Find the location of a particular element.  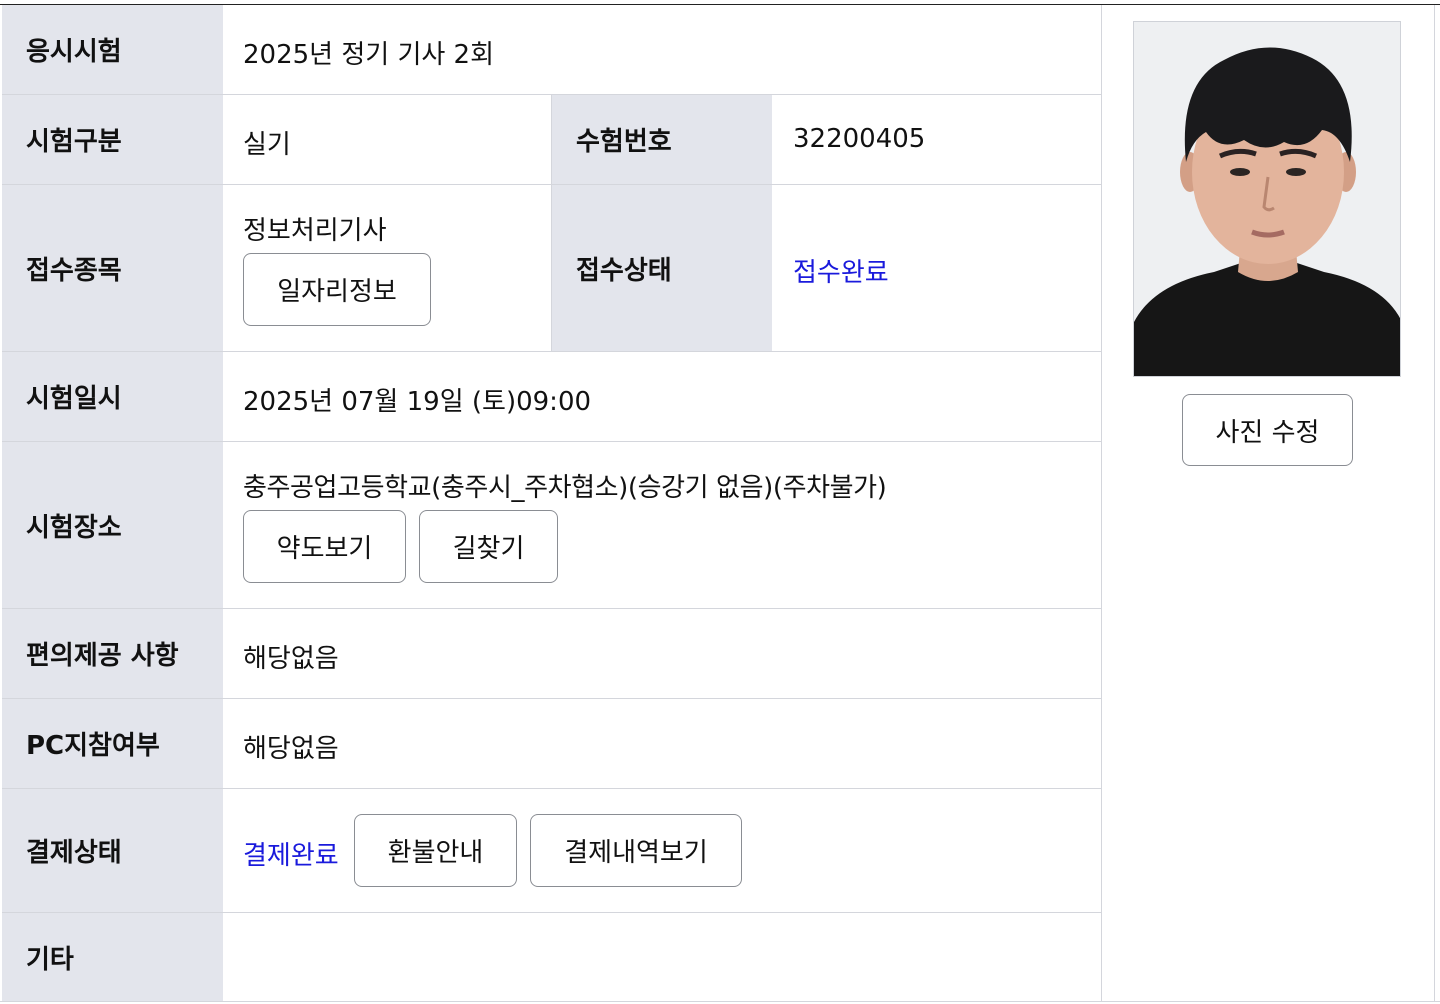

applicant-photo is located at coordinates (1267, 199).